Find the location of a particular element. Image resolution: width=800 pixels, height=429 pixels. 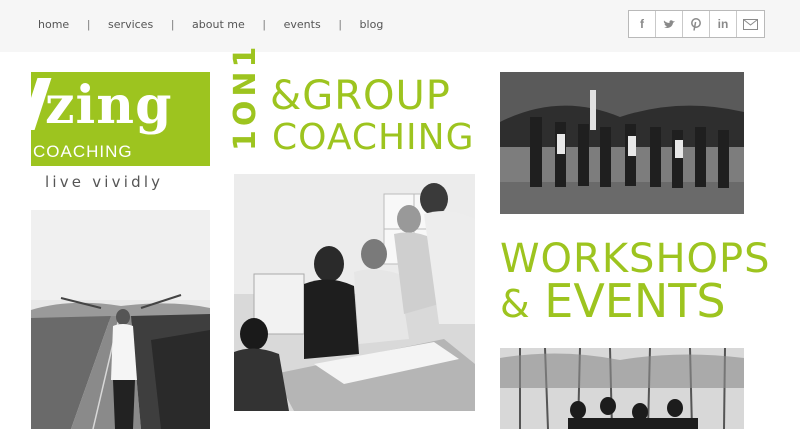

events-heading: & EVENTS is located at coordinates (613, 302).